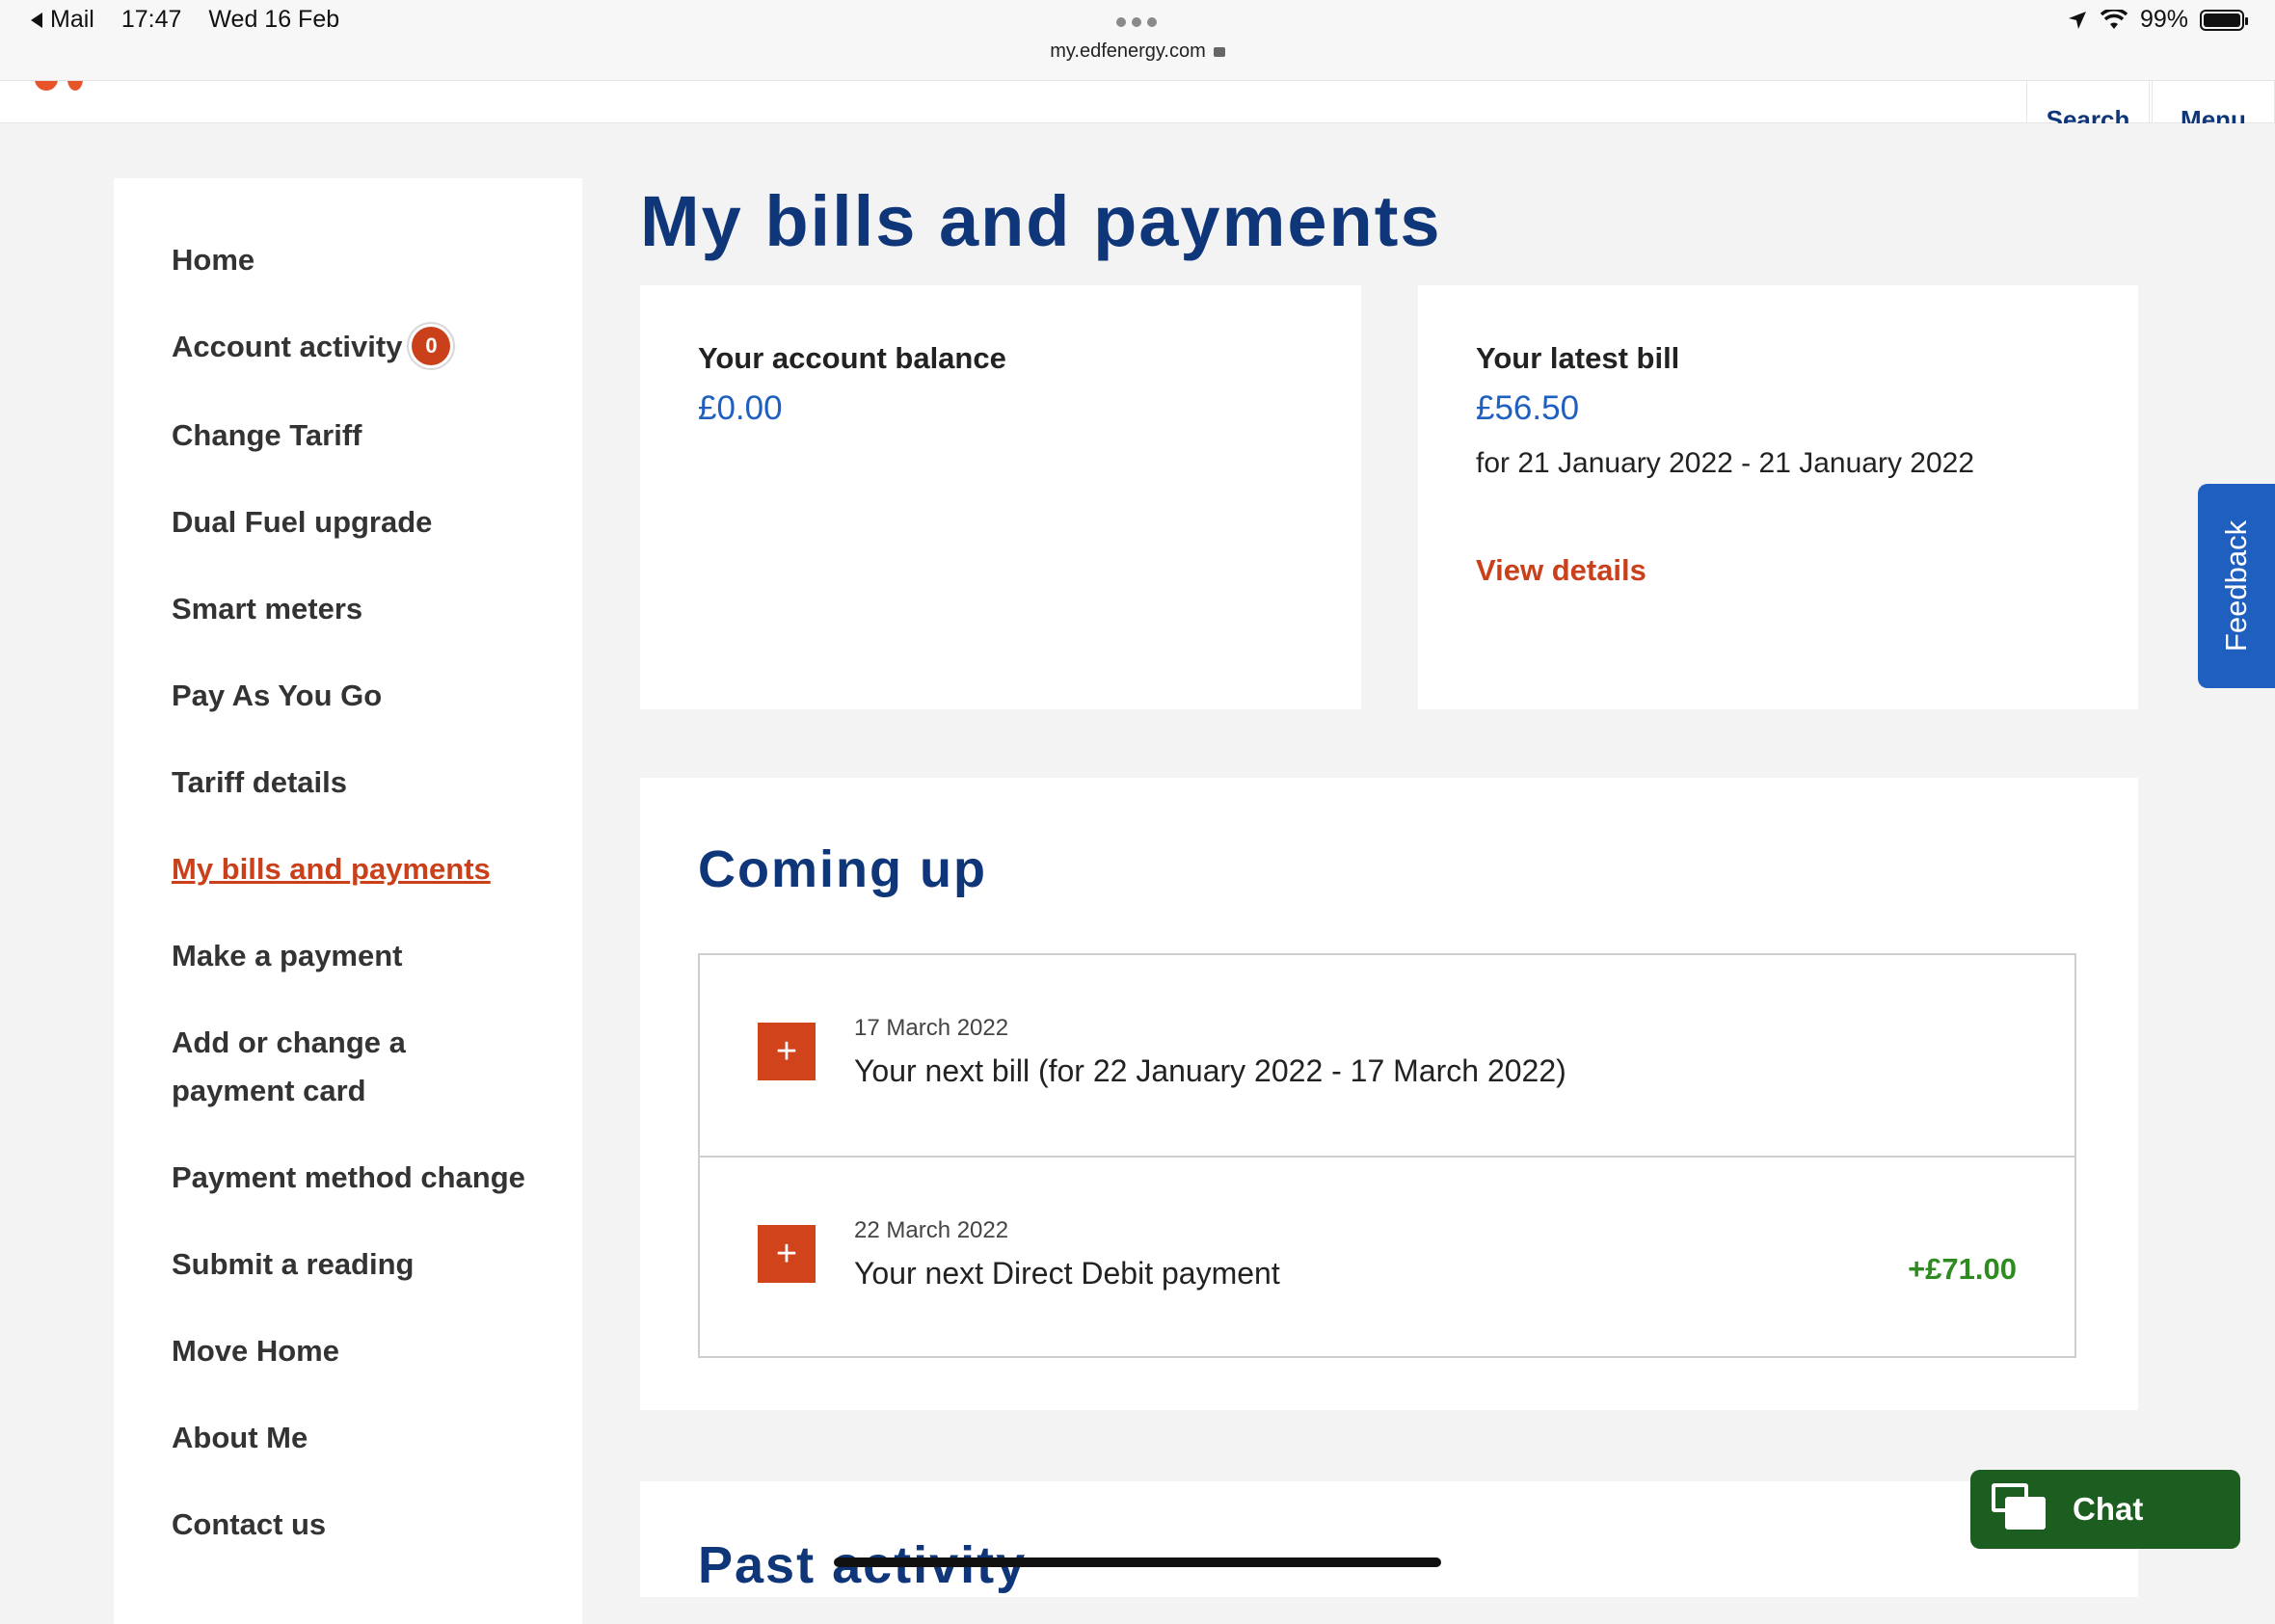 The height and width of the screenshot is (1624, 2275). Describe the element at coordinates (2236, 586) in the screenshot. I see `feedback-tab: Feedback` at that location.